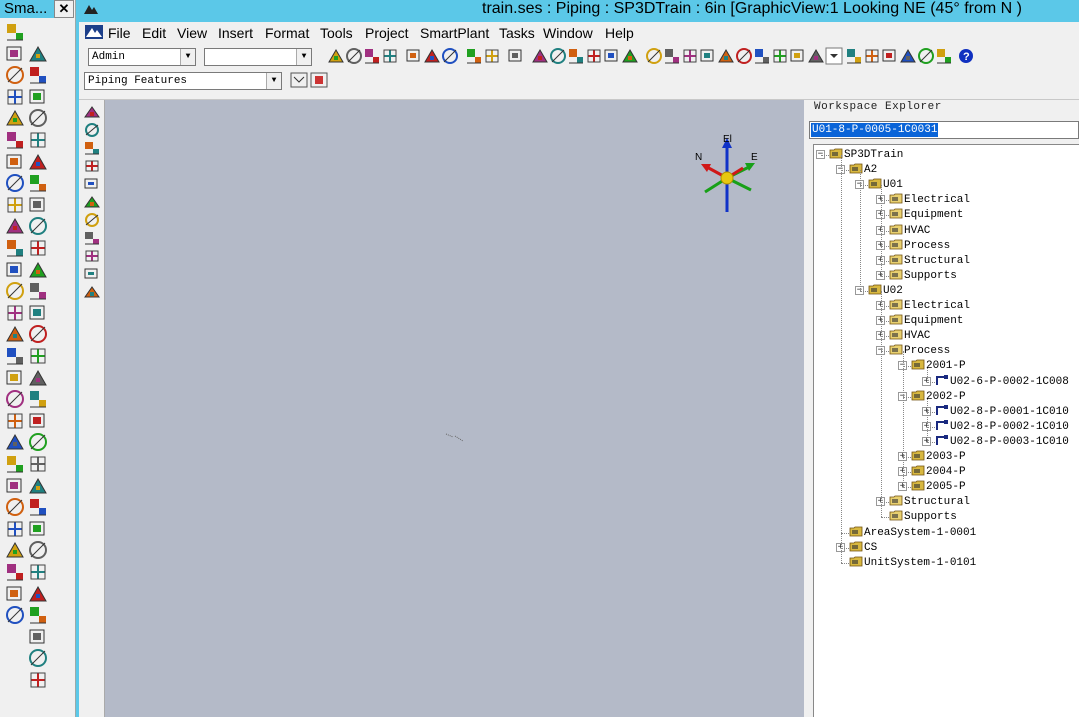  What do you see at coordinates (938, 486) in the screenshot?
I see `tree-node-2005-p: 2005-P` at bounding box center [938, 486].